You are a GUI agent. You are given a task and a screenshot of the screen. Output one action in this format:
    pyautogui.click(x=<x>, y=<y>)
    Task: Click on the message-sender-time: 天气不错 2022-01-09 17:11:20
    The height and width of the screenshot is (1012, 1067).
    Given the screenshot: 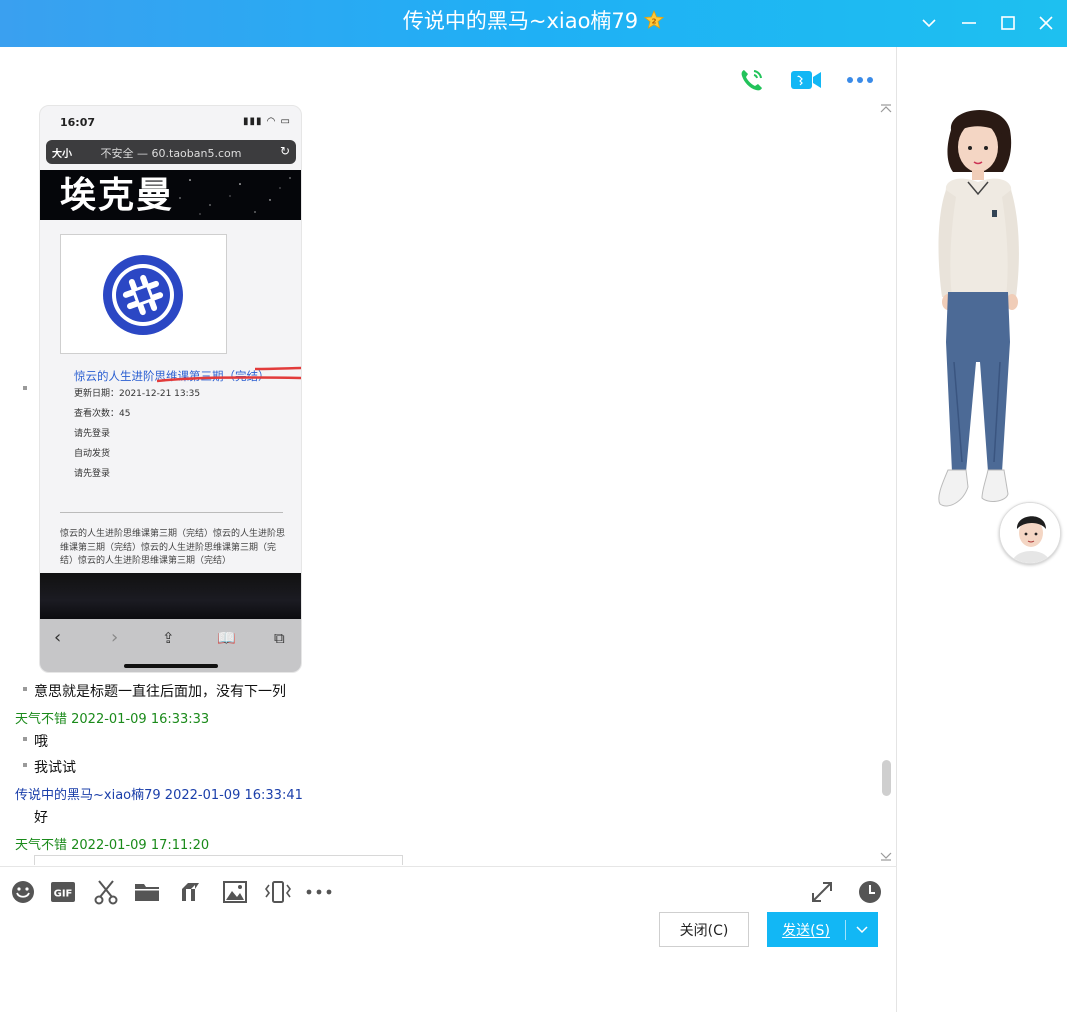 What is the action you would take?
    pyautogui.click(x=112, y=845)
    